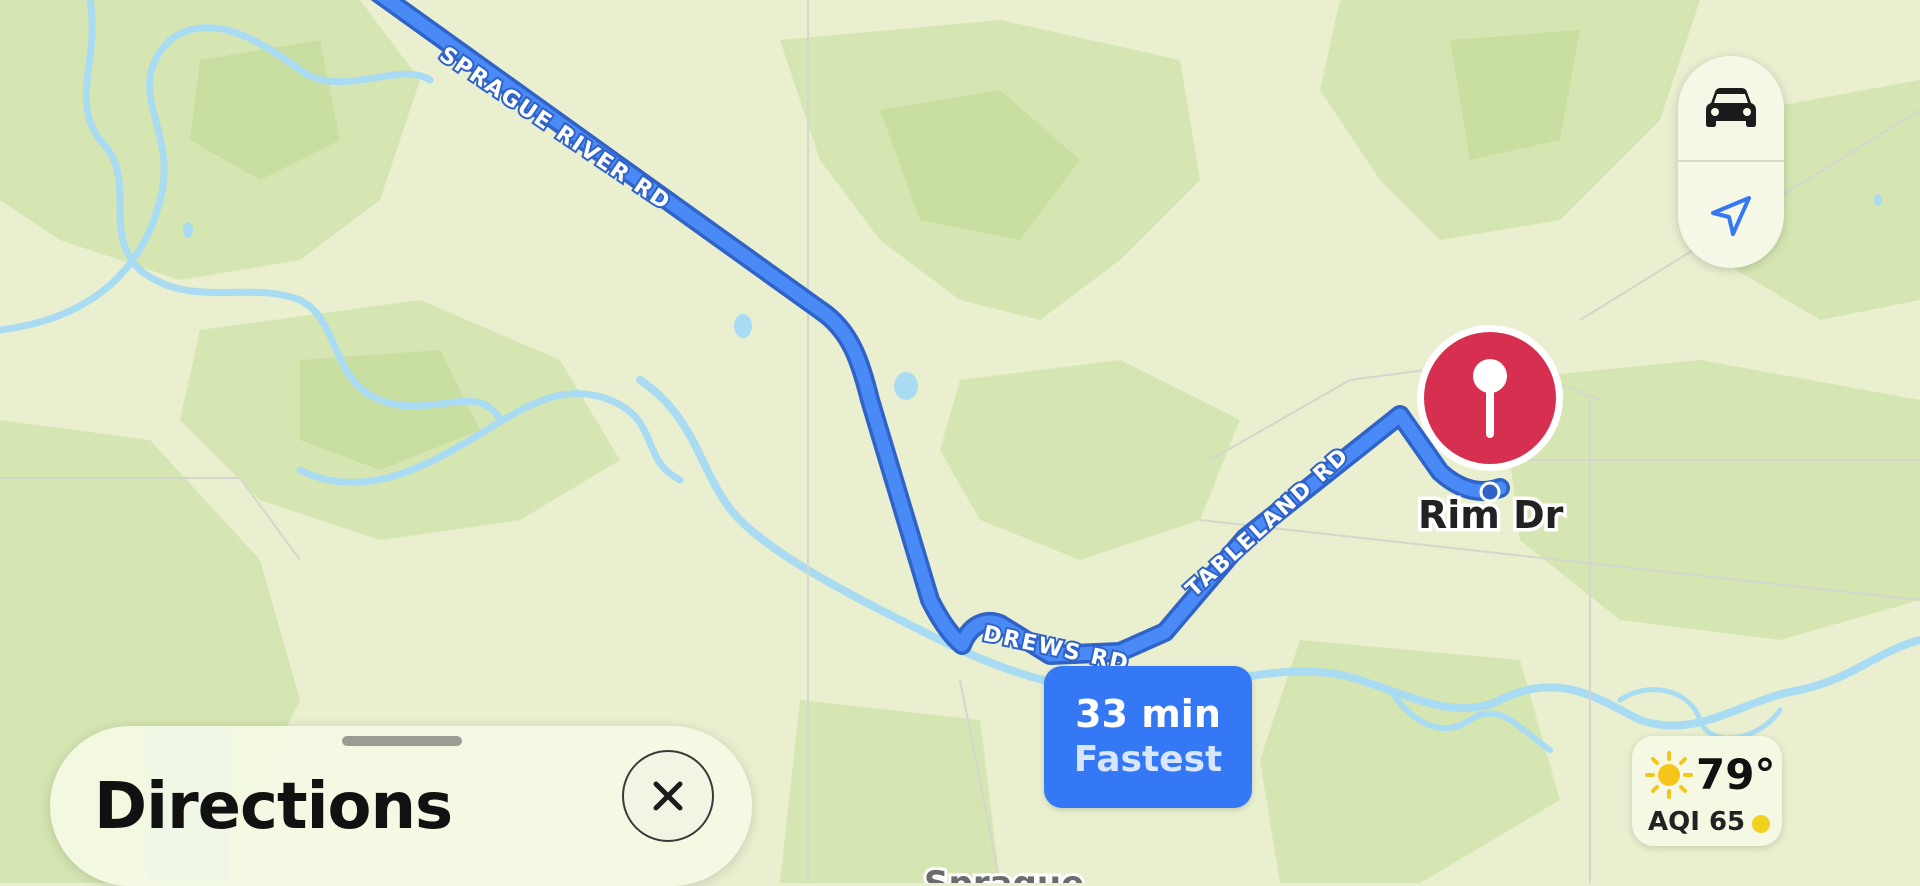 The height and width of the screenshot is (886, 1920). I want to click on close-button, so click(668, 796).